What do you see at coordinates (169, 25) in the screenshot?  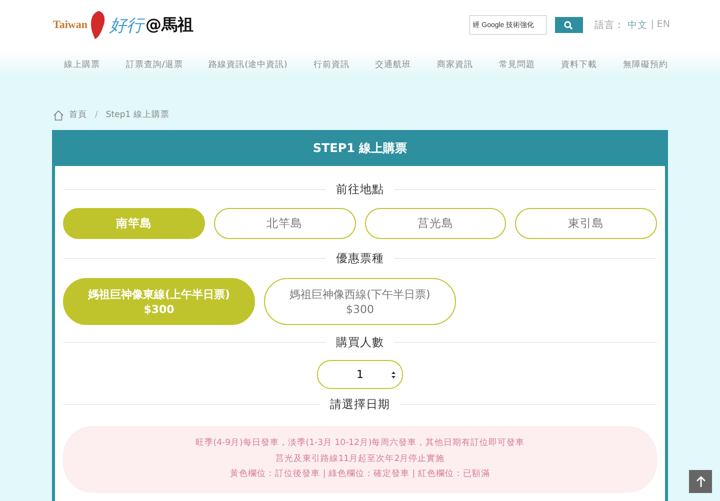 I see `logo-text: @馬祖` at bounding box center [169, 25].